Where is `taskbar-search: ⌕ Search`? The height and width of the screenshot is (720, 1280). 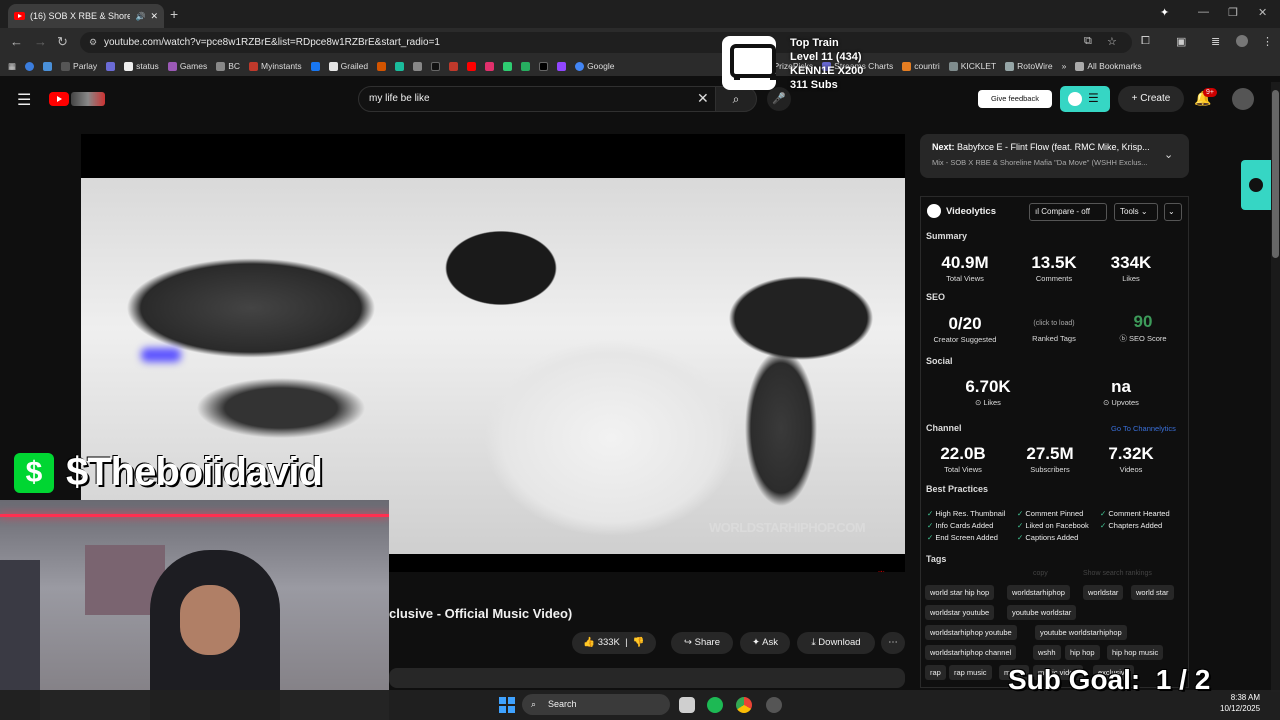
taskbar-search: ⌕ Search is located at coordinates (596, 704).